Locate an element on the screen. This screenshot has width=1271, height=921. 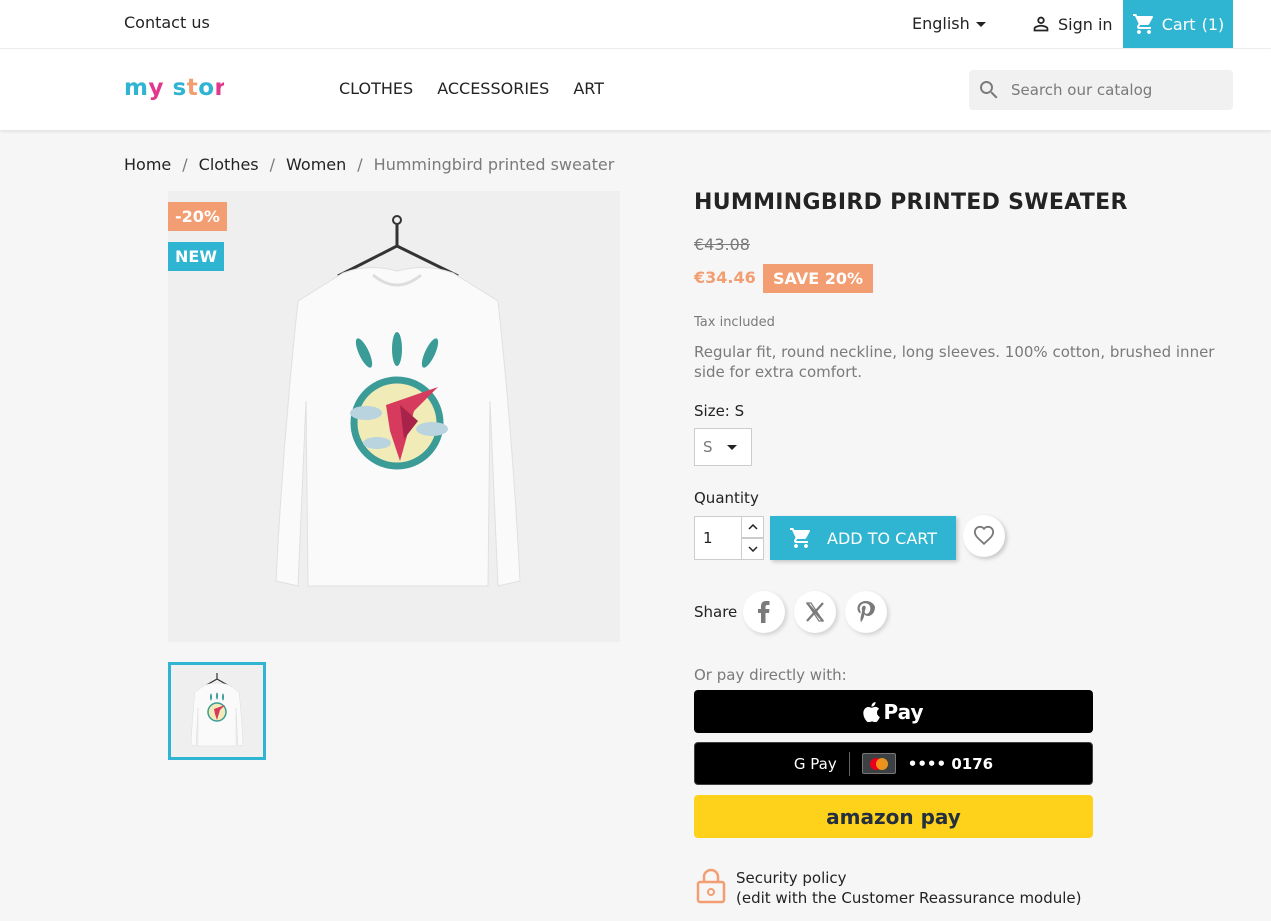
share-pinterest-button is located at coordinates (866, 612).